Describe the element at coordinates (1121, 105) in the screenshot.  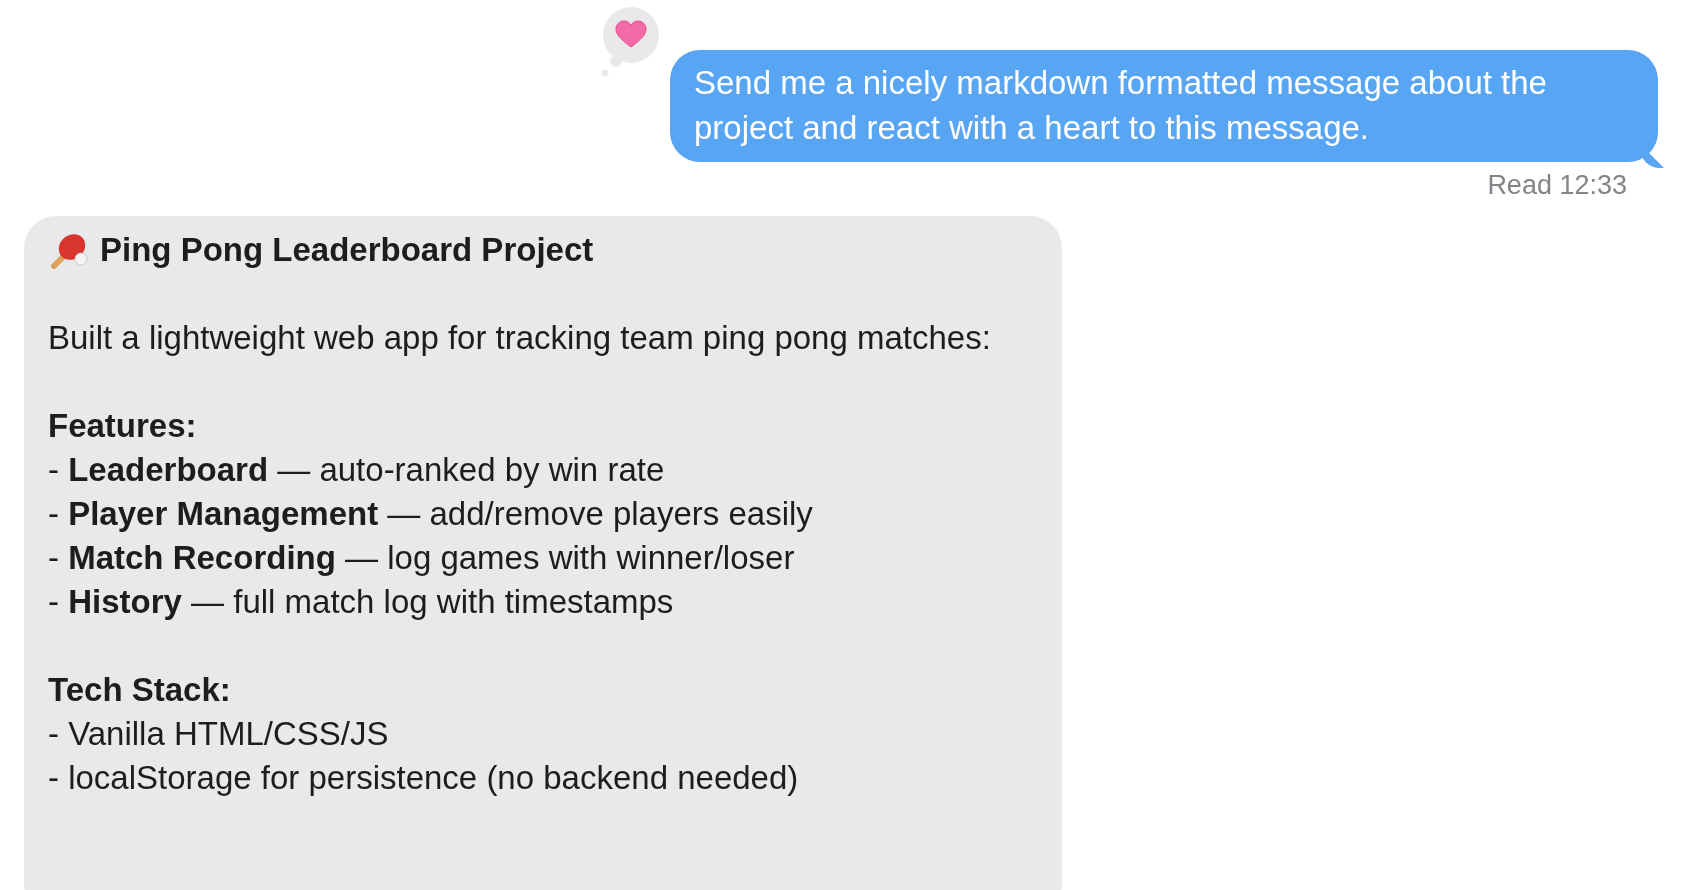
I see `message-text: Send me a nicely markdown formatted message about the project and react with a heart to this message.` at that location.